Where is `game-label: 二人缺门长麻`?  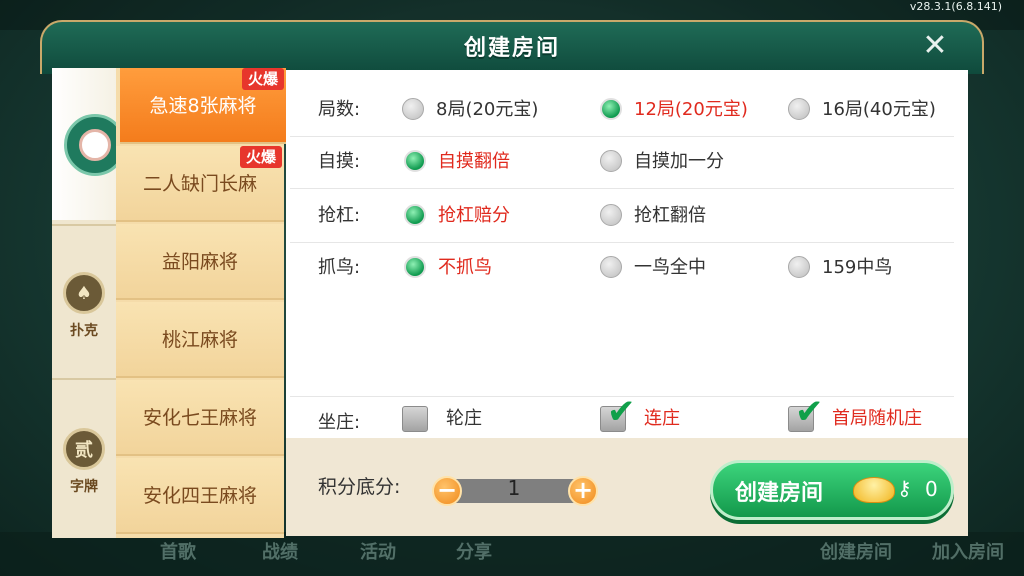
game-label: 二人缺门长麻 is located at coordinates (199, 184).